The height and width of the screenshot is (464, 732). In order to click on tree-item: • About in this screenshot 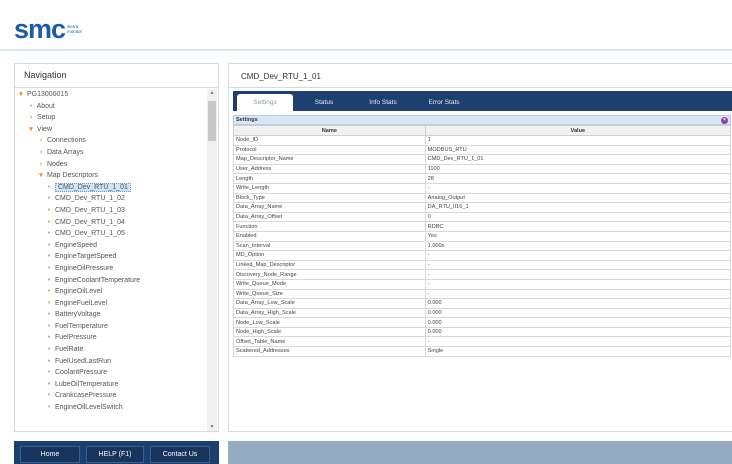, I will do `click(111, 107)`.